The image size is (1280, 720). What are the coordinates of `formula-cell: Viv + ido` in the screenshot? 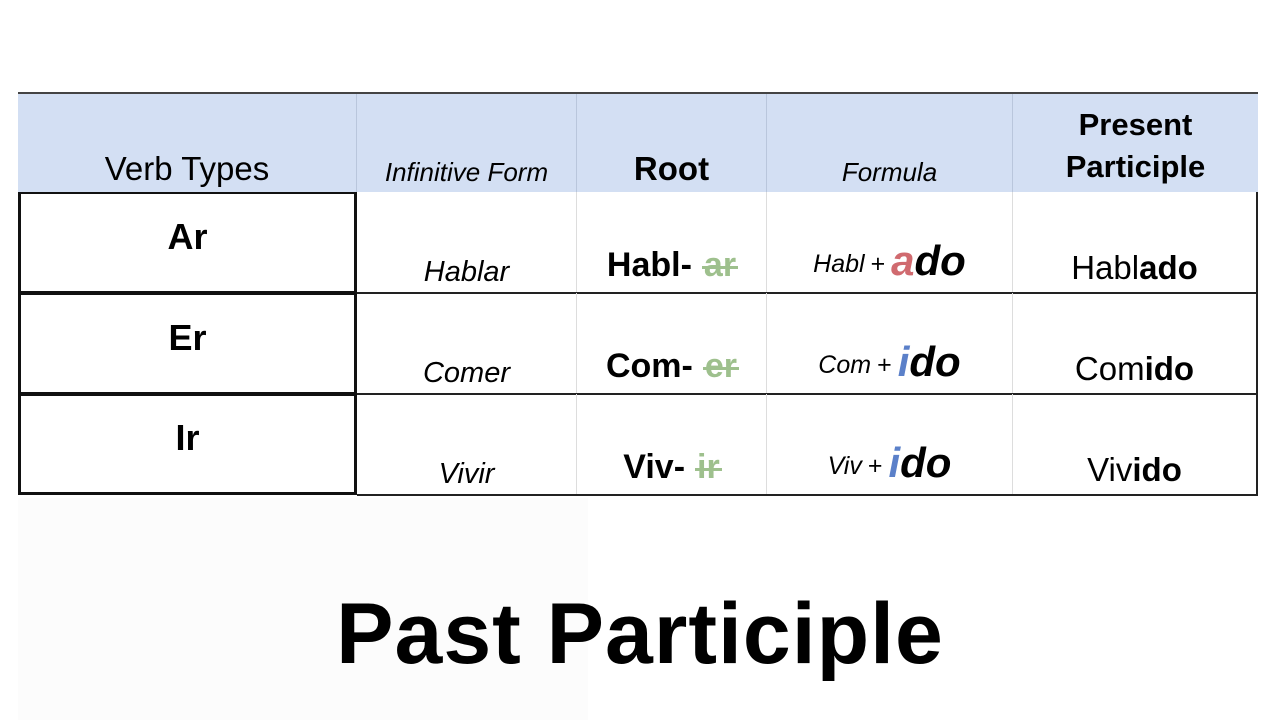 It's located at (890, 444).